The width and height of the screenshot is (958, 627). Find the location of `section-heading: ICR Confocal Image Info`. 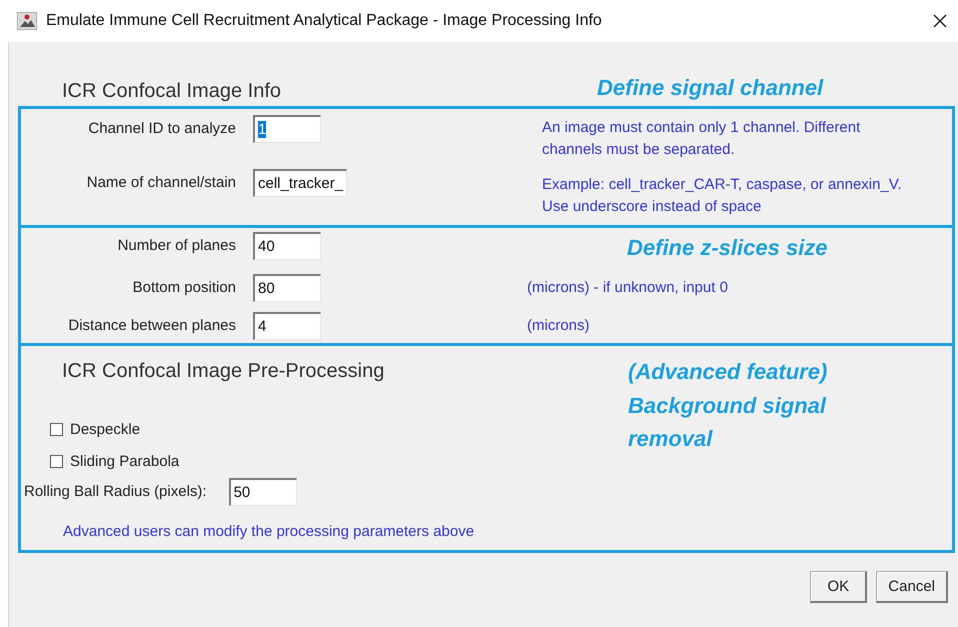

section-heading: ICR Confocal Image Info is located at coordinates (171, 91).